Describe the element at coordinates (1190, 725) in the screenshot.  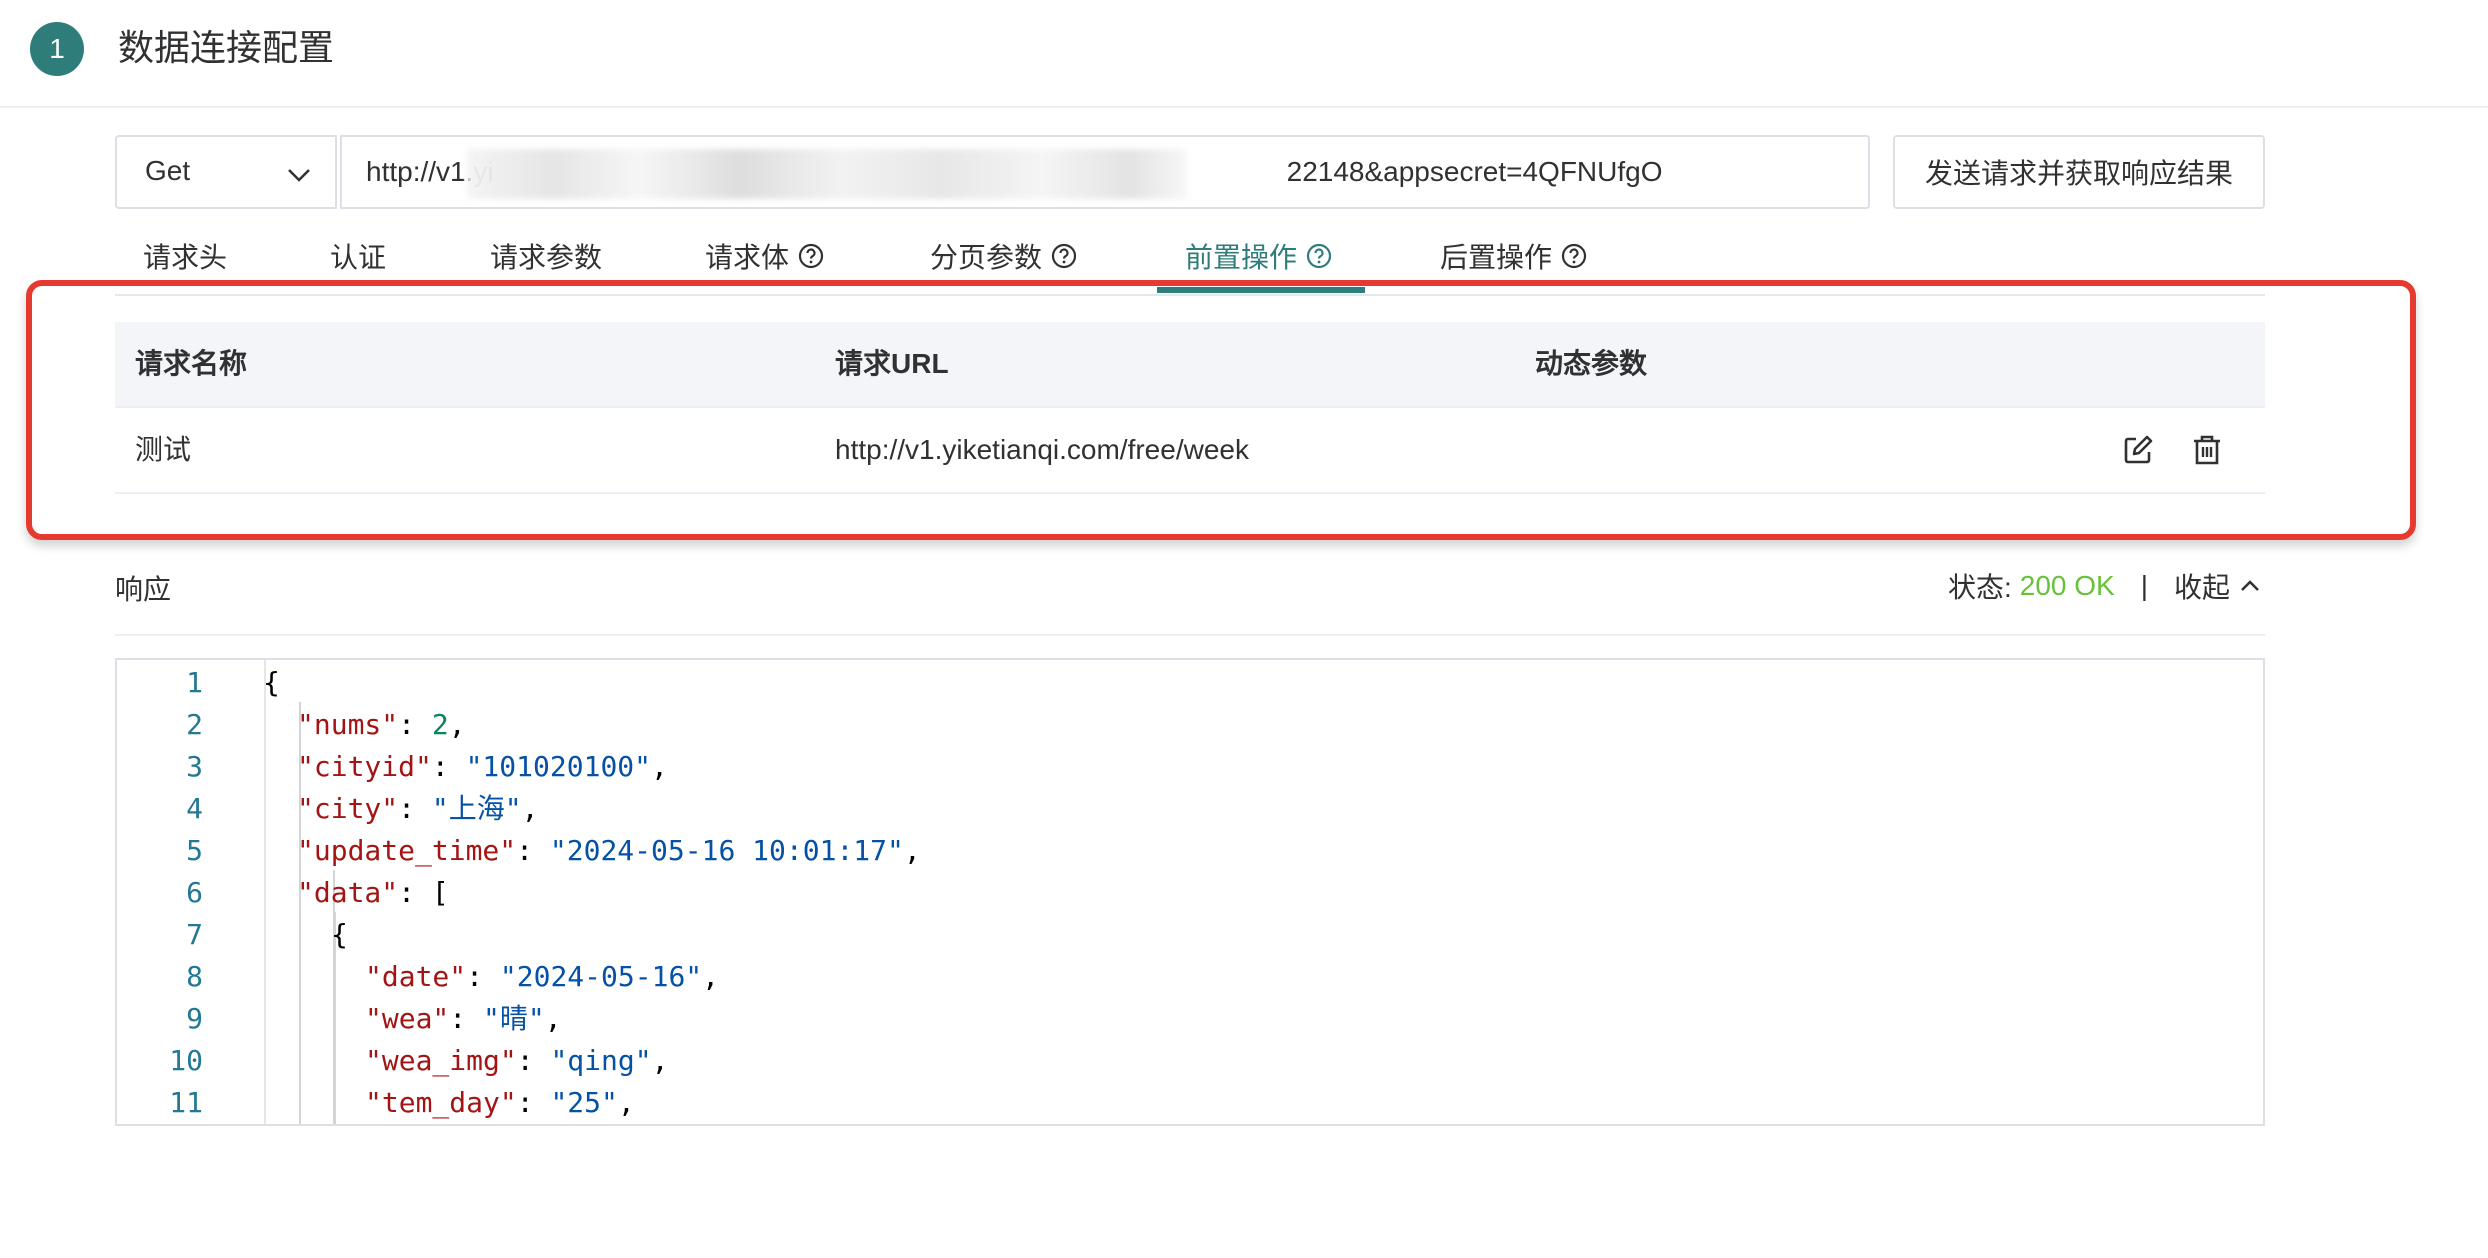
I see `code-line: 2 "nums": 2,` at that location.